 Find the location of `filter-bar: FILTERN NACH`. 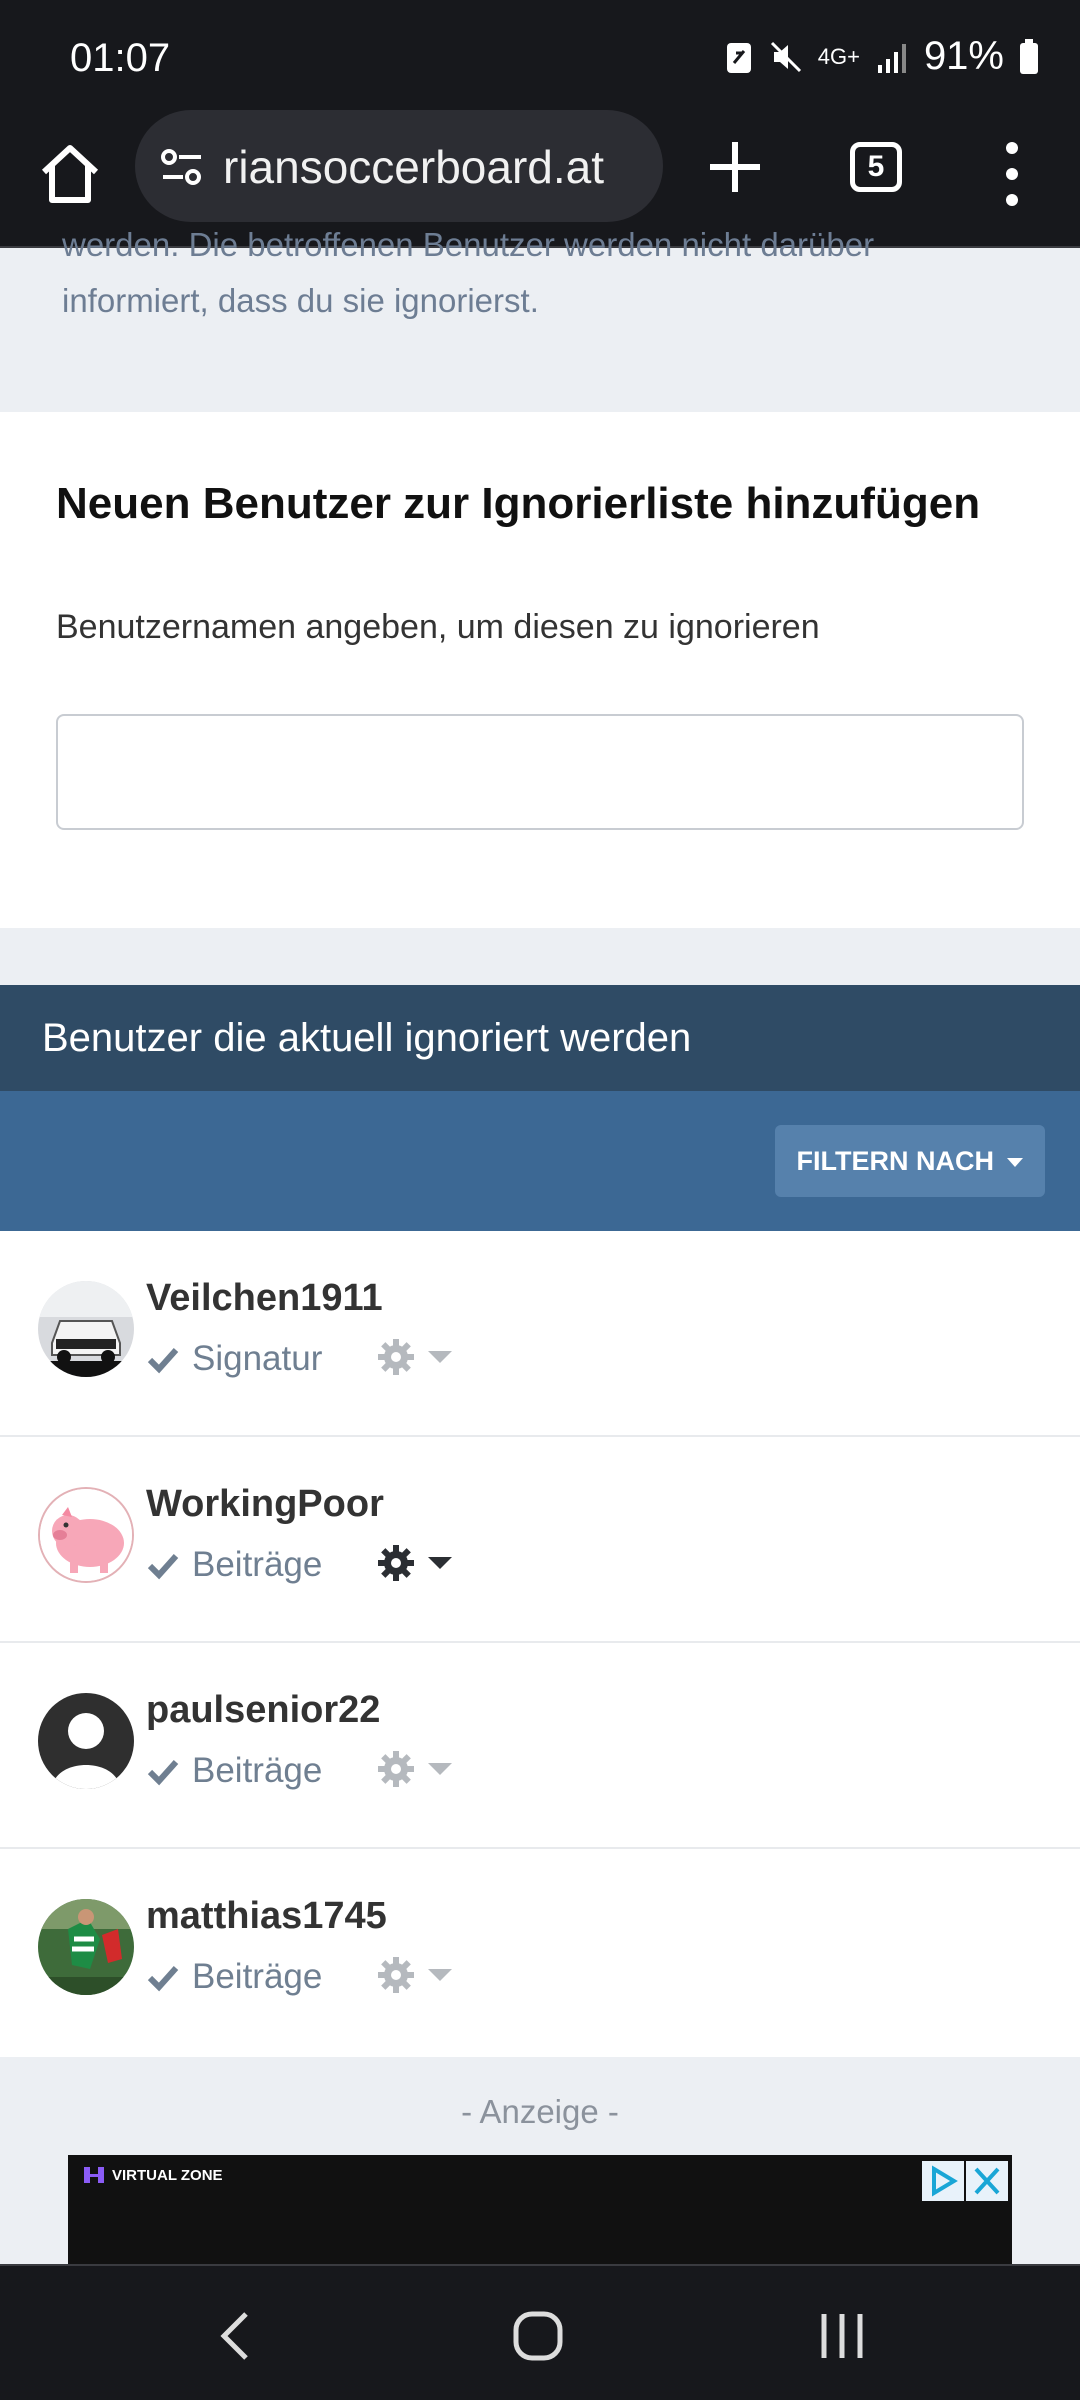

filter-bar: FILTERN NACH is located at coordinates (540, 1161).